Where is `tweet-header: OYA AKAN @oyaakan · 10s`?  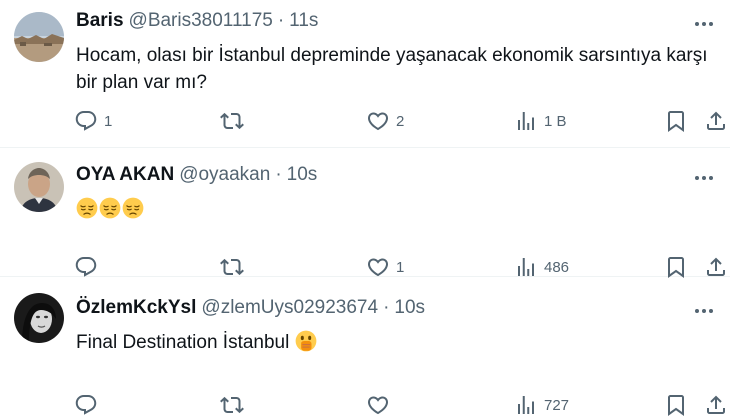 tweet-header: OYA AKAN @oyaakan · 10s is located at coordinates (378, 175).